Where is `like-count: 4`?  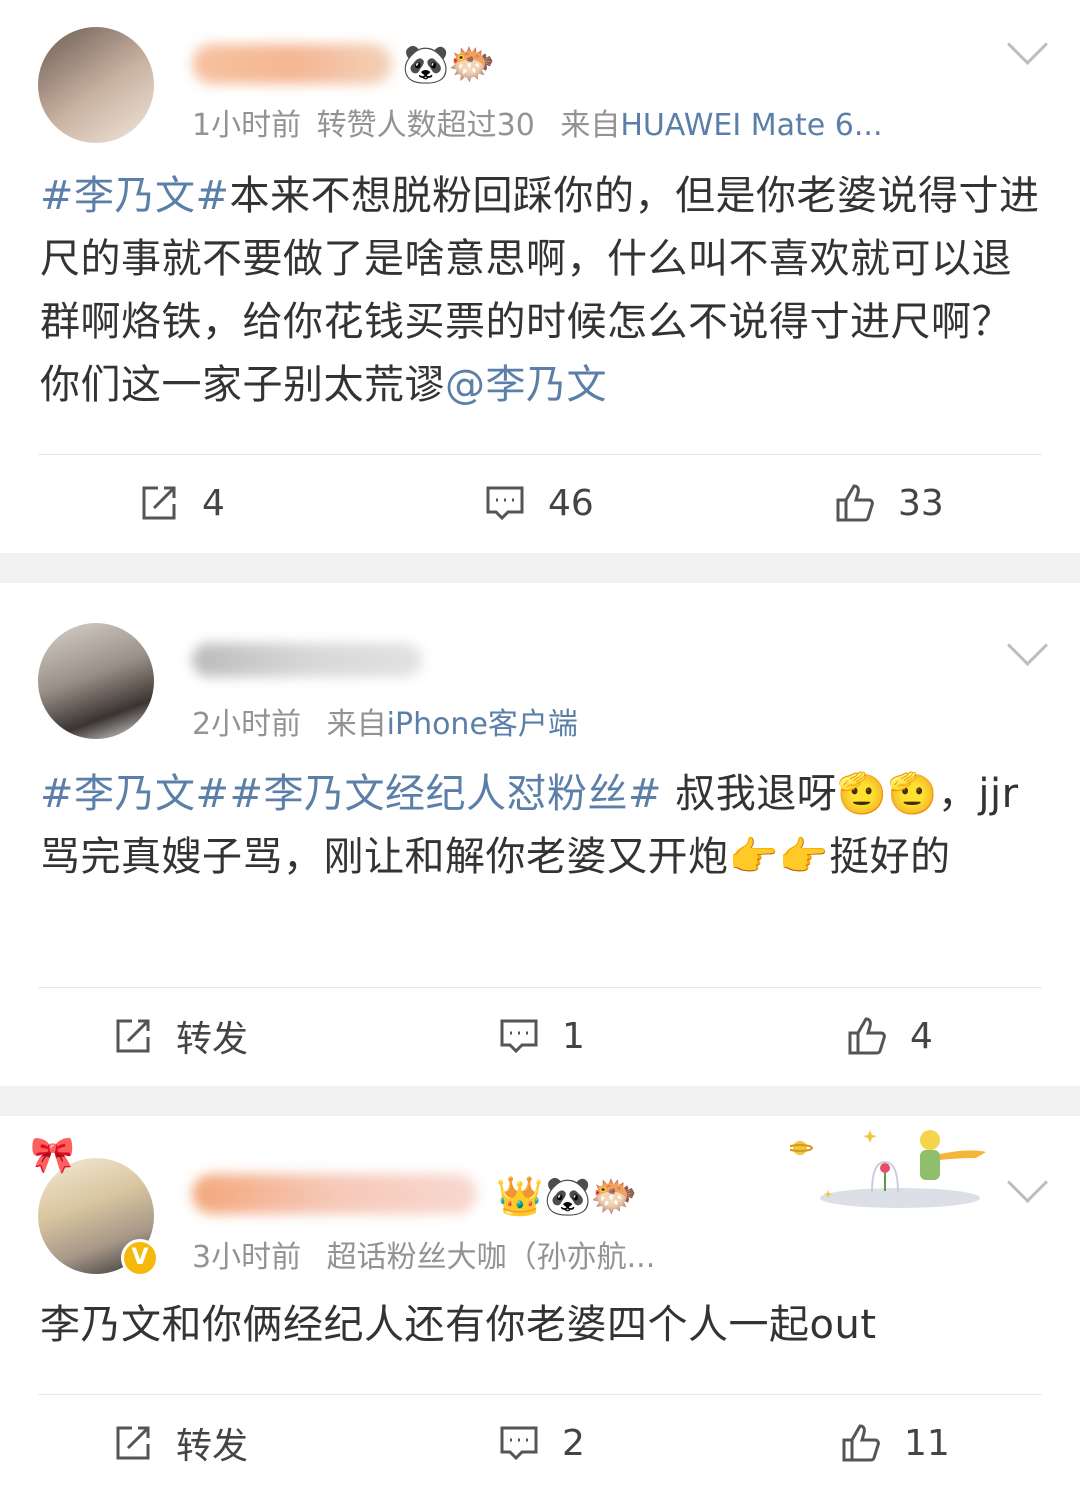 like-count: 4 is located at coordinates (921, 1036).